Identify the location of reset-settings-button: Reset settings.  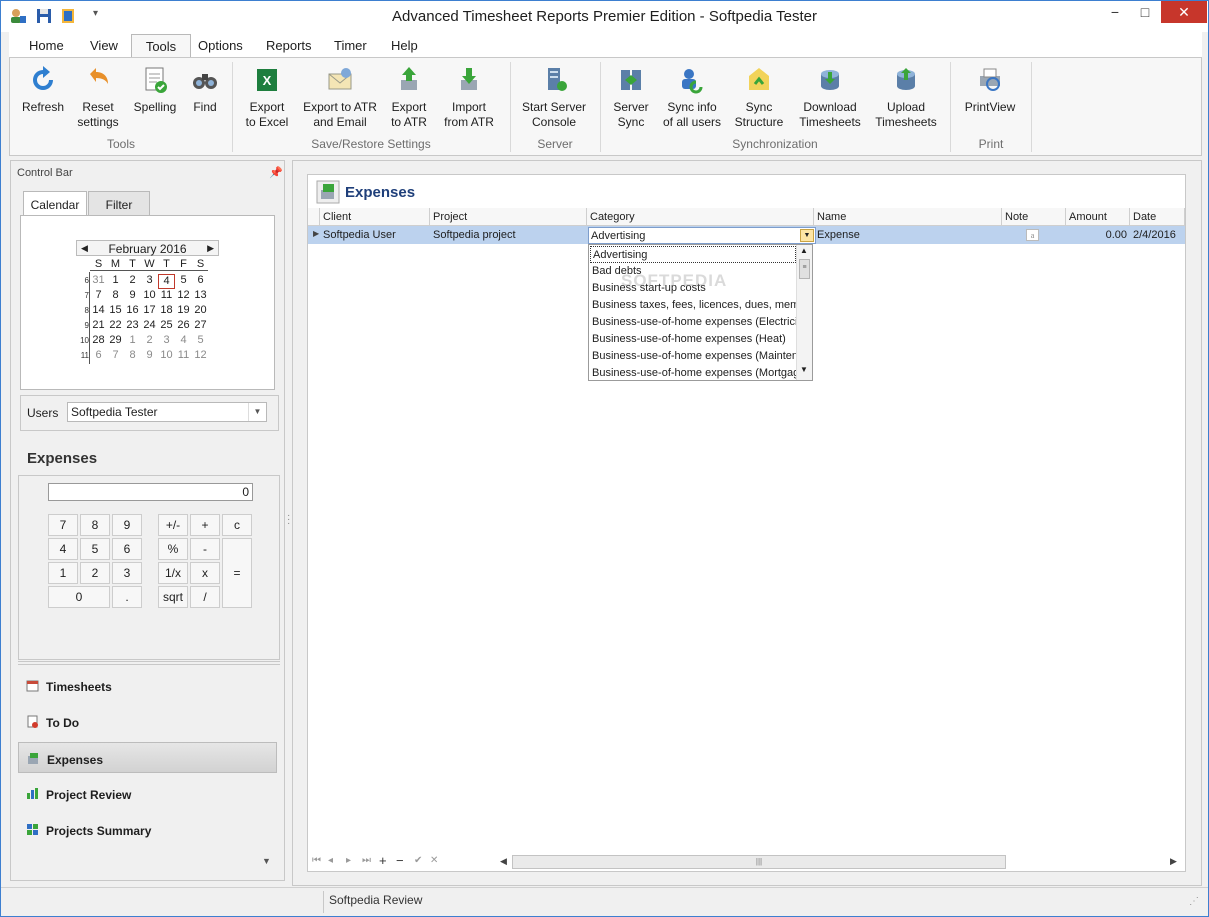
(98, 97).